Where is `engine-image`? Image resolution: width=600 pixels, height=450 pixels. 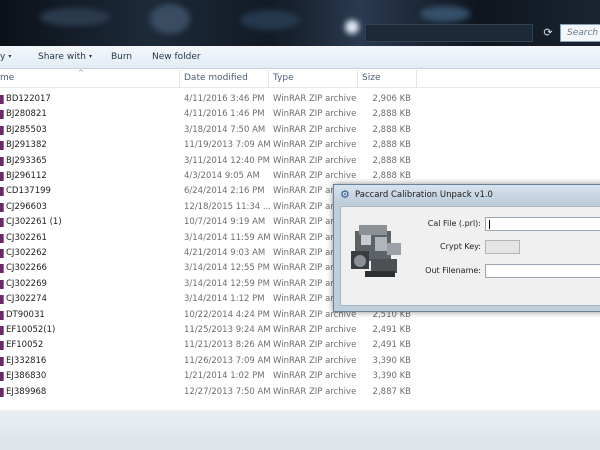
engine-image is located at coordinates (376, 251).